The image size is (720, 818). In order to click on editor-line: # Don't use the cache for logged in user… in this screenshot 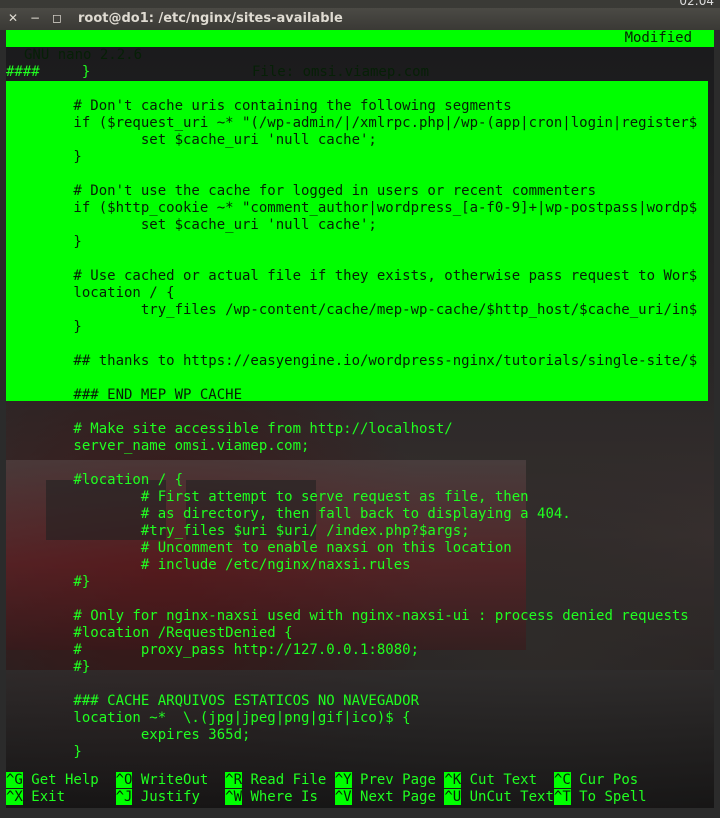, I will do `click(360, 191)`.